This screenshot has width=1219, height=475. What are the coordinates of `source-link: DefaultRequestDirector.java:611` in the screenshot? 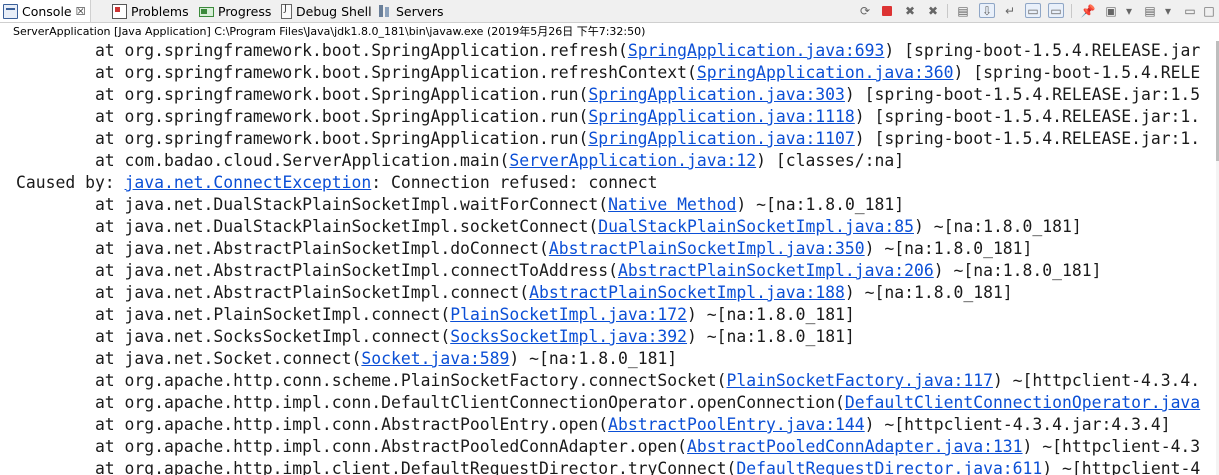 It's located at (889, 467).